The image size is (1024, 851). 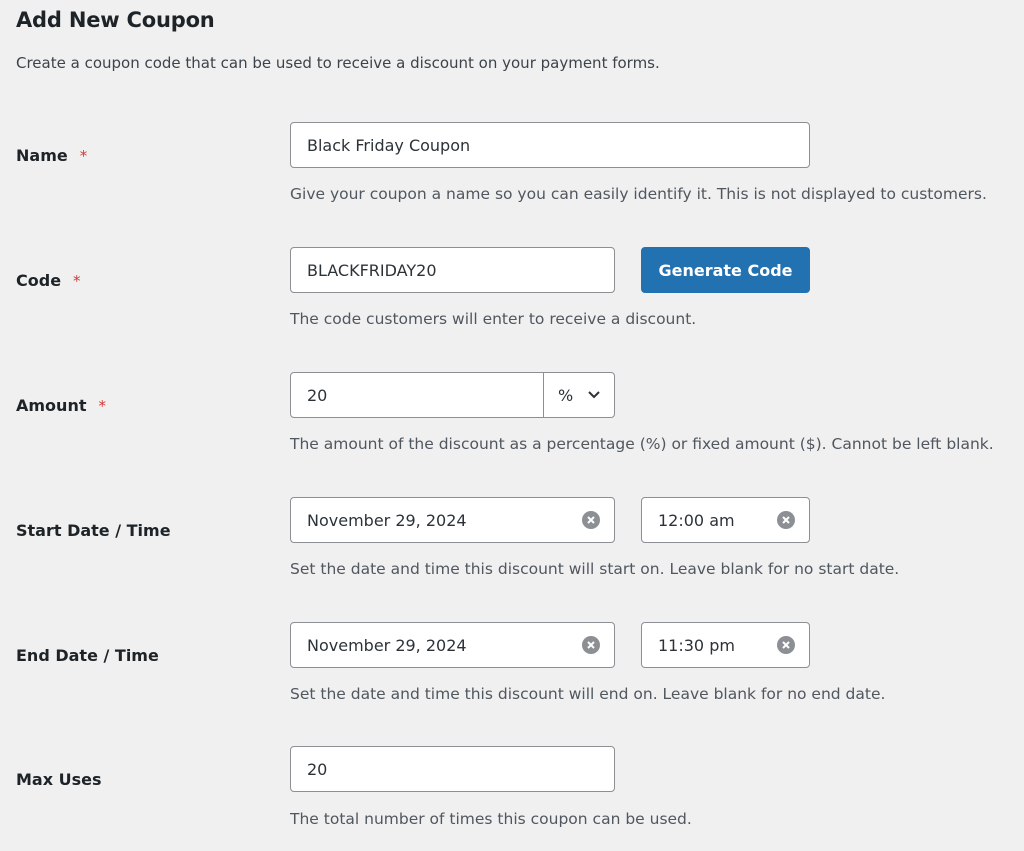 I want to click on end-time-field: 11:30 pm, so click(x=725, y=645).